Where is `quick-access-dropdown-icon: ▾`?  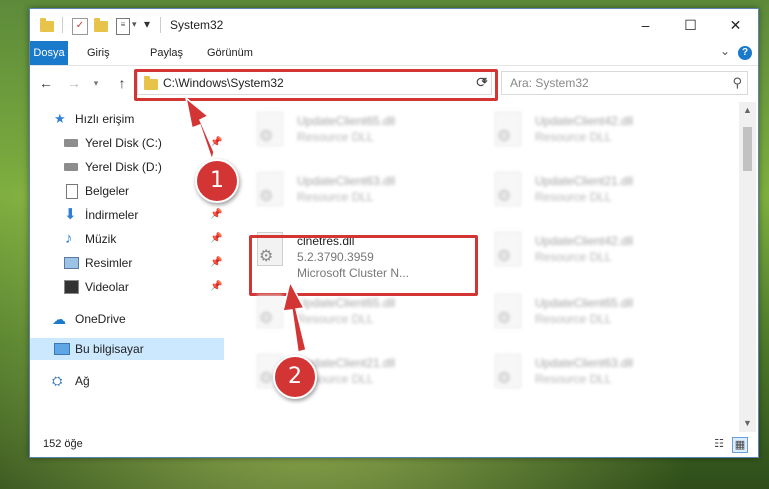 quick-access-dropdown-icon: ▾ is located at coordinates (147, 24).